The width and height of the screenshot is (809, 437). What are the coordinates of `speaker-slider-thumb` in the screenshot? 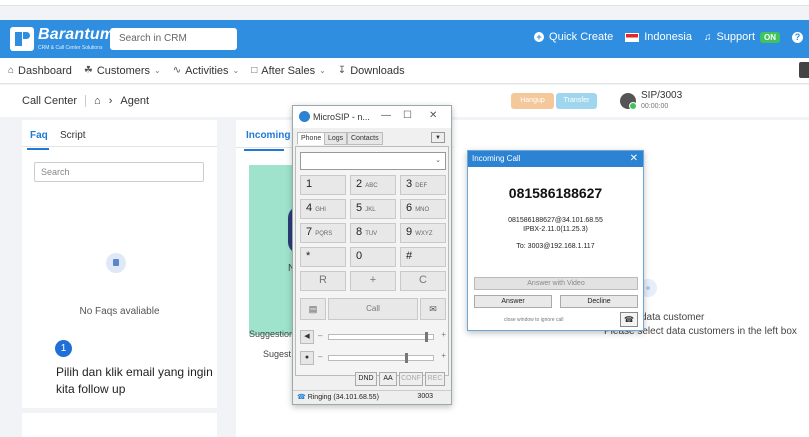 It's located at (426, 337).